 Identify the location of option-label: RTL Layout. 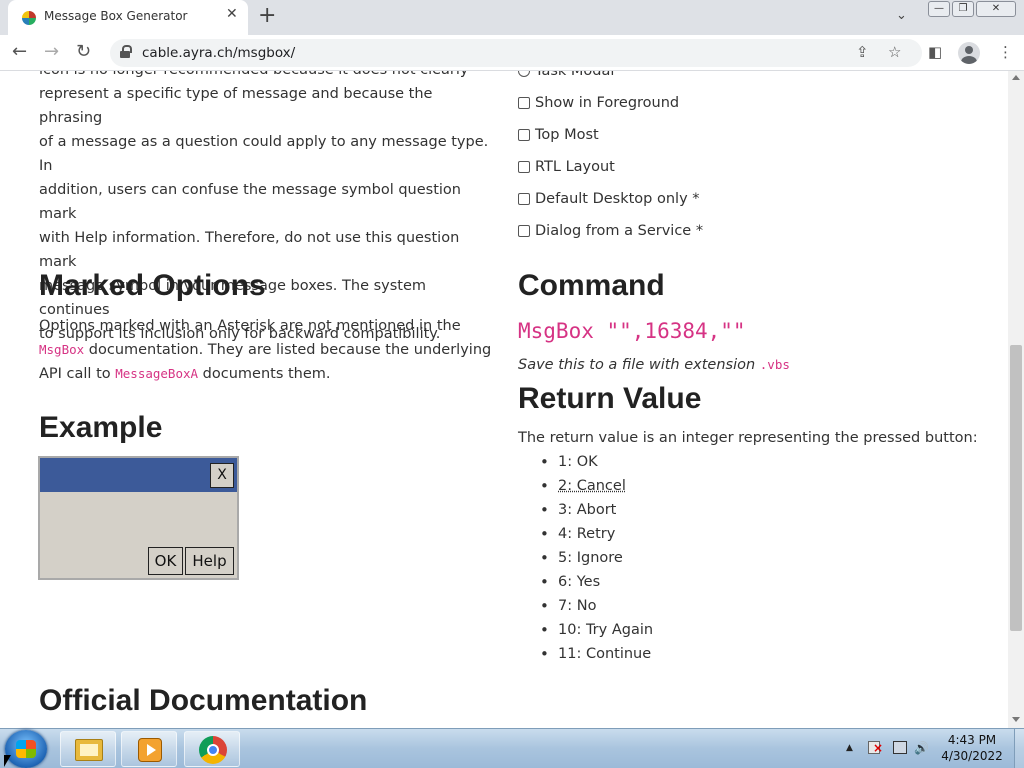
(575, 167).